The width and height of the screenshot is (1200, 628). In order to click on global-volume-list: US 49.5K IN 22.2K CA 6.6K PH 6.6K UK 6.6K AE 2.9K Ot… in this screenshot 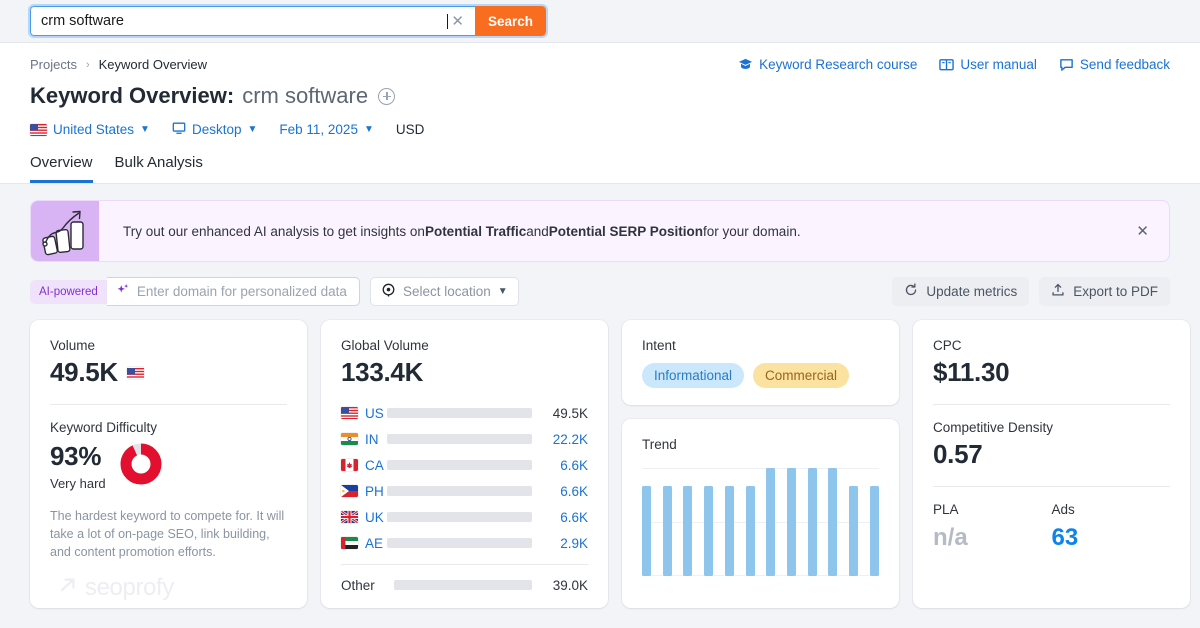, I will do `click(464, 499)`.